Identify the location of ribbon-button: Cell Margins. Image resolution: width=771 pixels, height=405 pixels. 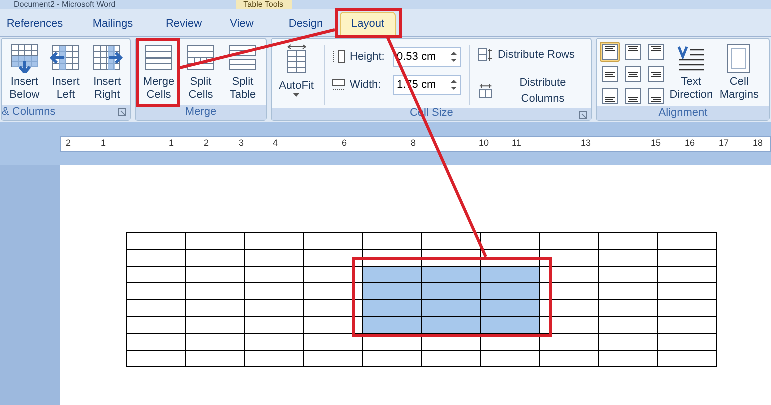
(739, 71).